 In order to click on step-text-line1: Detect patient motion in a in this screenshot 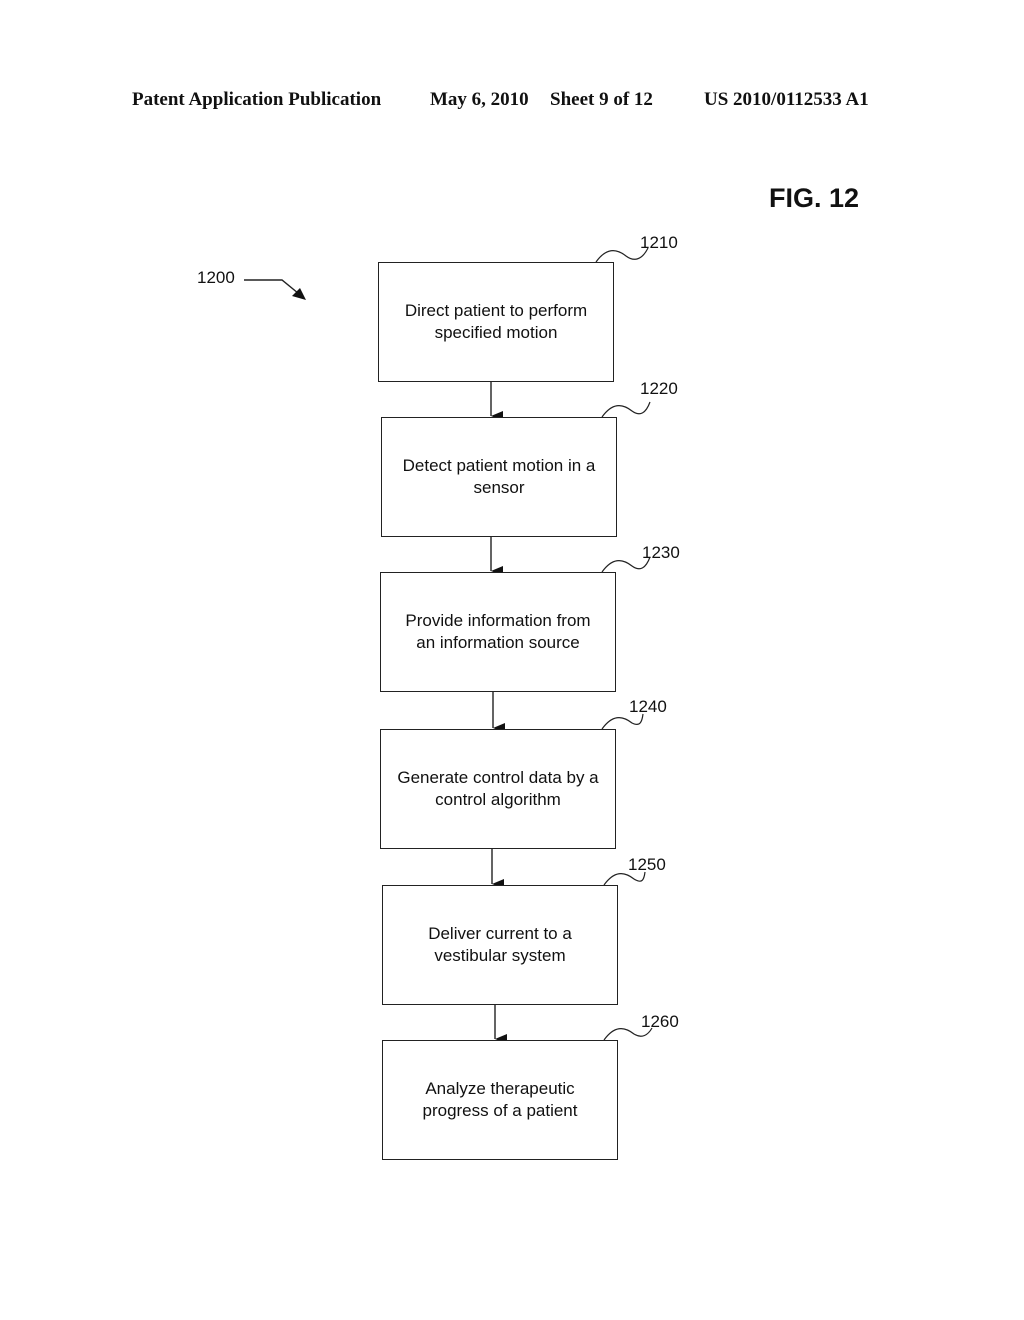, I will do `click(499, 465)`.